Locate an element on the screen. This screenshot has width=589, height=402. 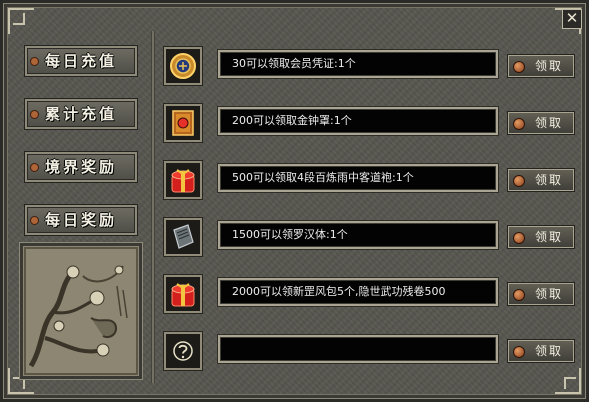
nav-realm-reward-button: 境界奖励 is located at coordinates (81, 167).